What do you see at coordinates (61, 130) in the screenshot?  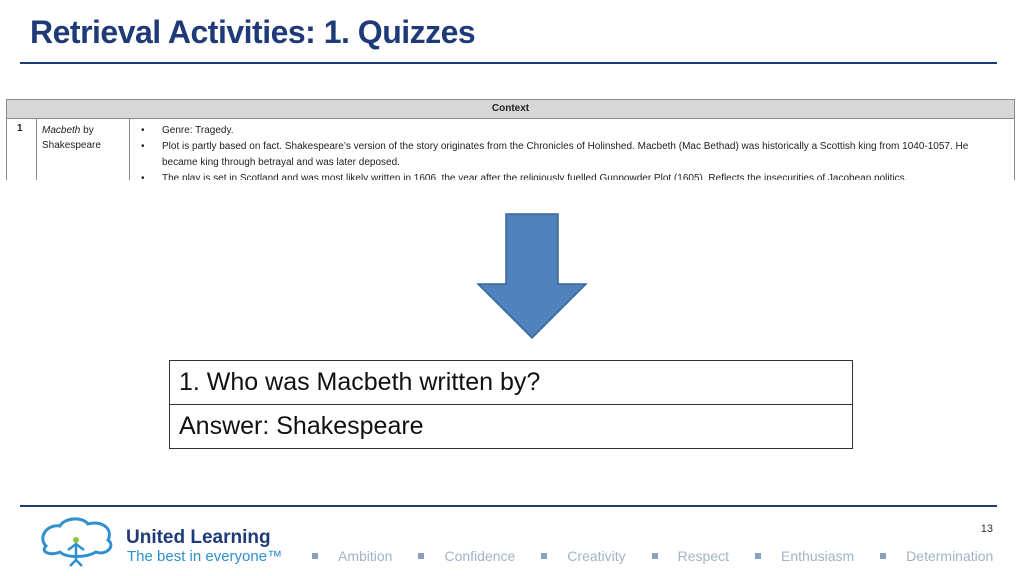 I see `row-title-italic: Macbeth` at bounding box center [61, 130].